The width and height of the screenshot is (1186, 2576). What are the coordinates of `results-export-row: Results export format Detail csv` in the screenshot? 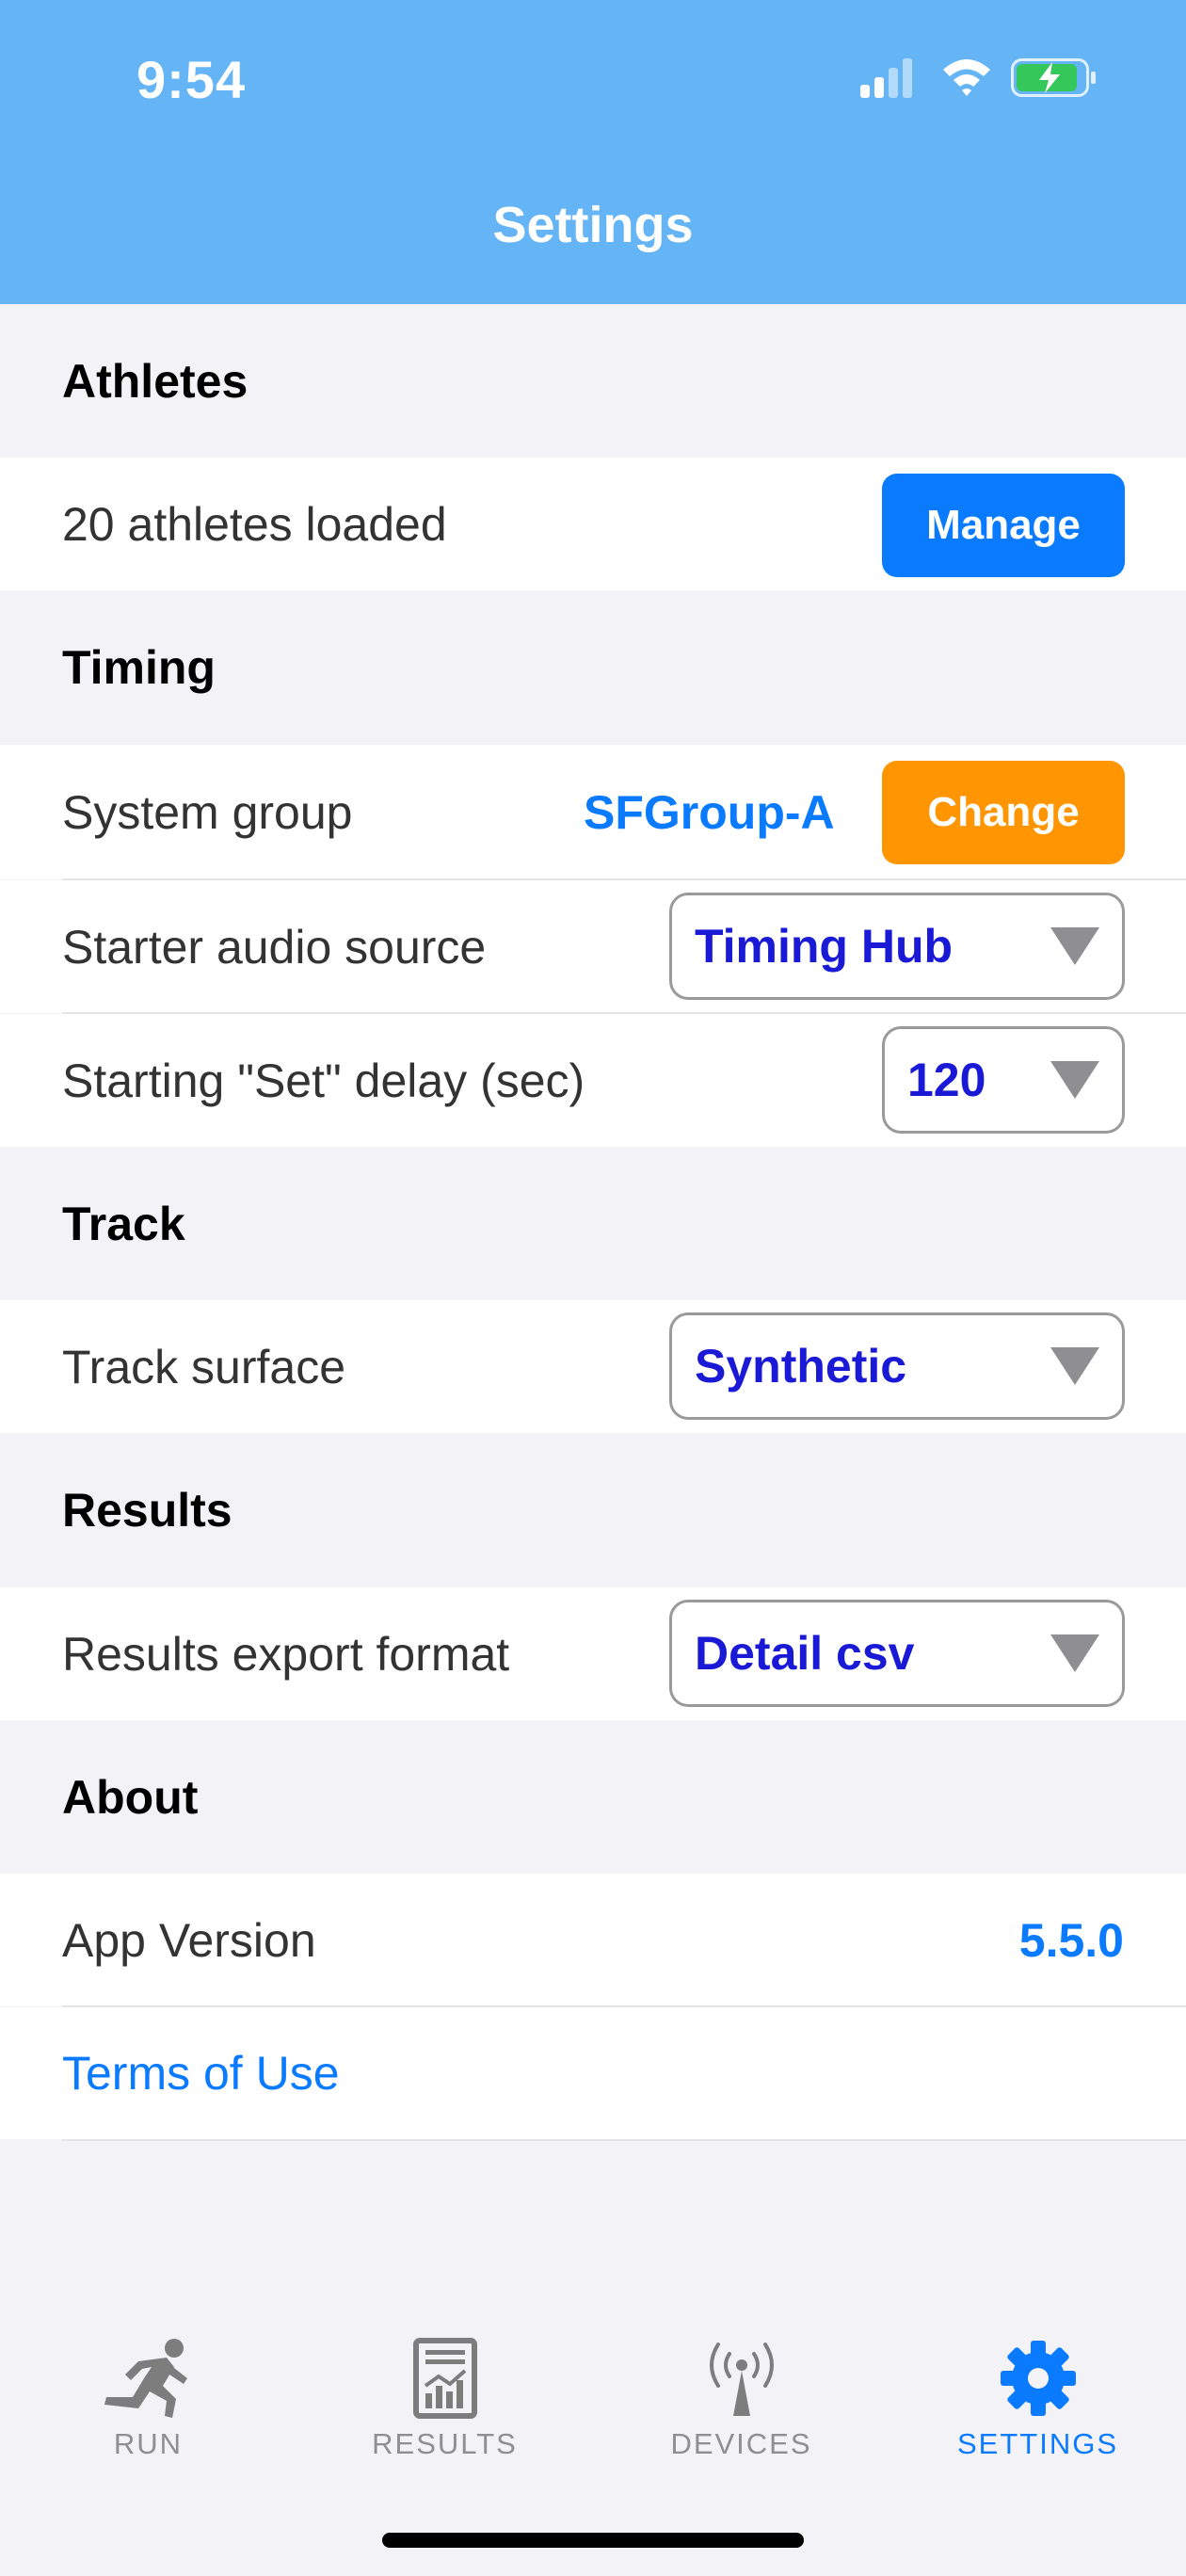 It's located at (593, 1653).